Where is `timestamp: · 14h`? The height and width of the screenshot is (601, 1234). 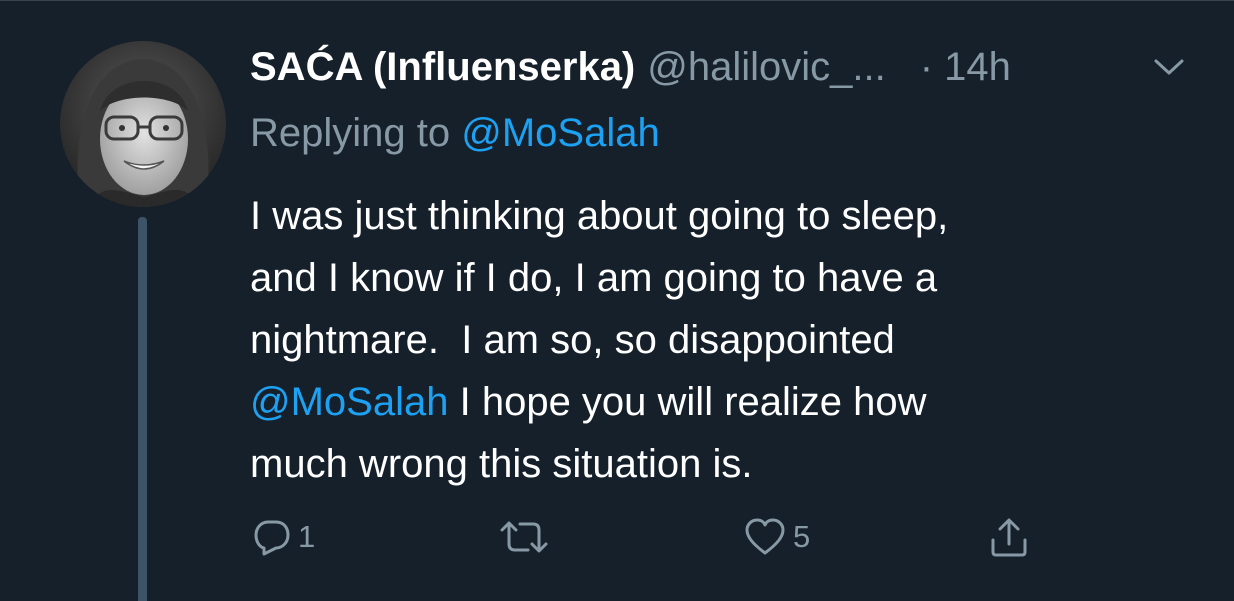 timestamp: · 14h is located at coordinates (965, 67).